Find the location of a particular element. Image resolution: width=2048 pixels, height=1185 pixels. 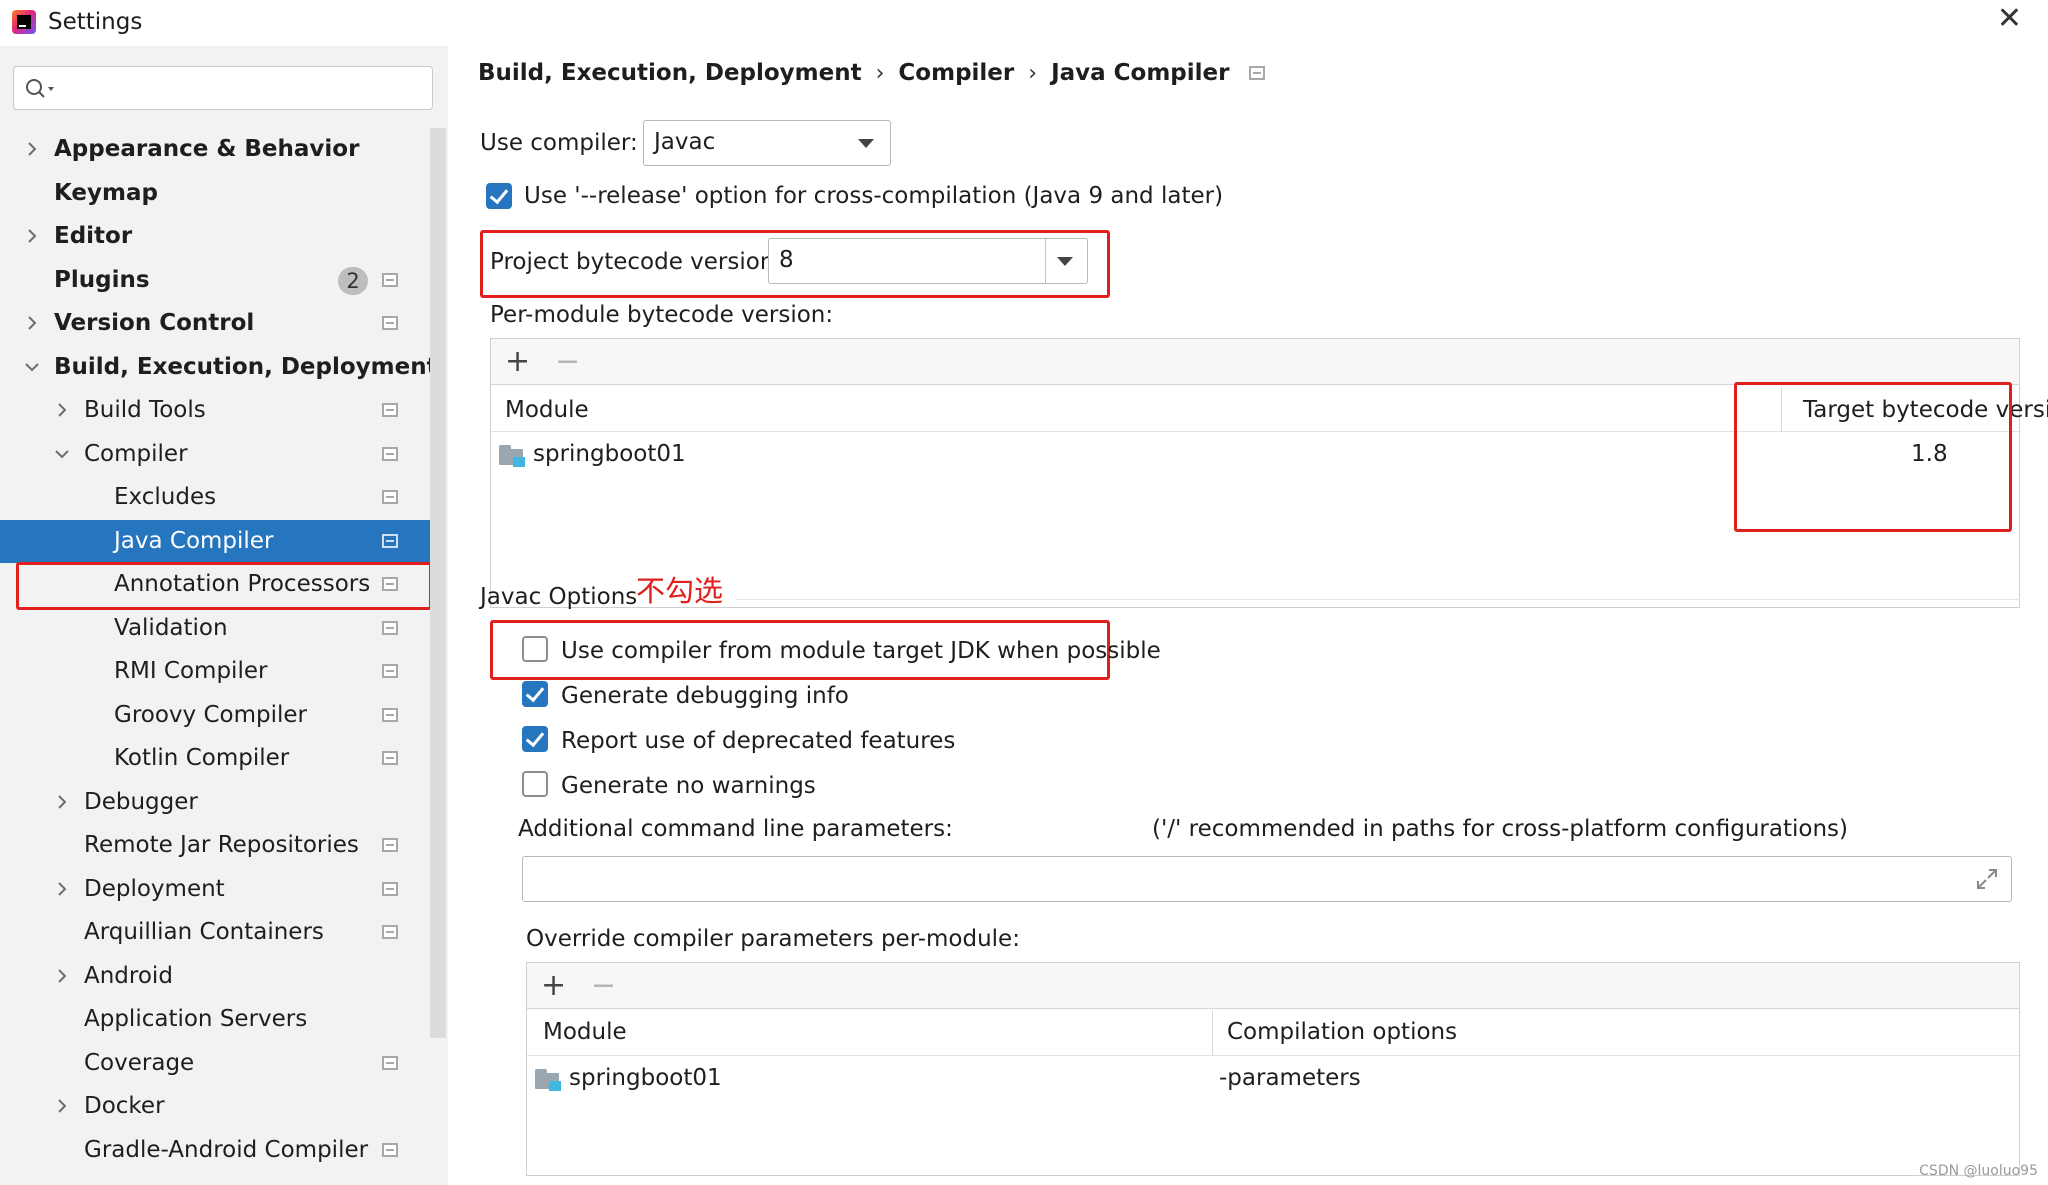

sidebar-item-build-execution-deployment: Build, Execution, Deployment is located at coordinates (219, 367).